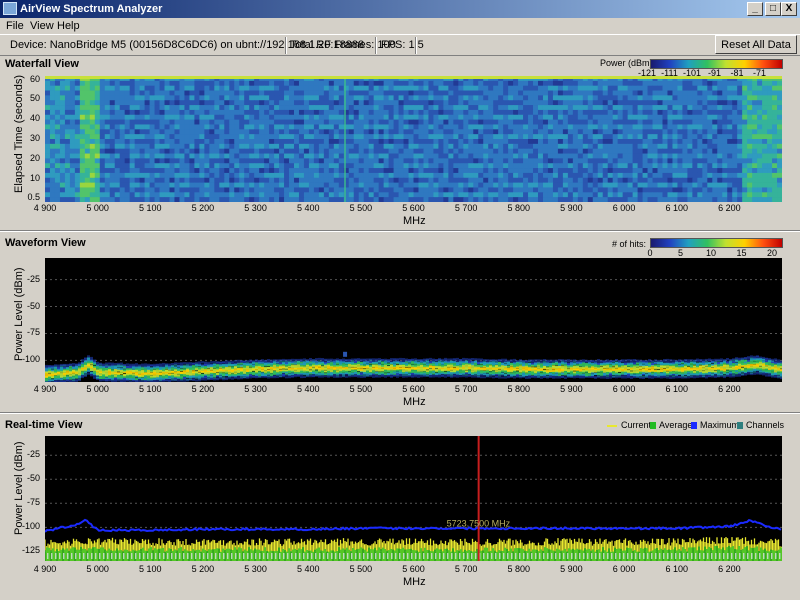  Describe the element at coordinates (15, 26) in the screenshot. I see `menu-file: File` at that location.